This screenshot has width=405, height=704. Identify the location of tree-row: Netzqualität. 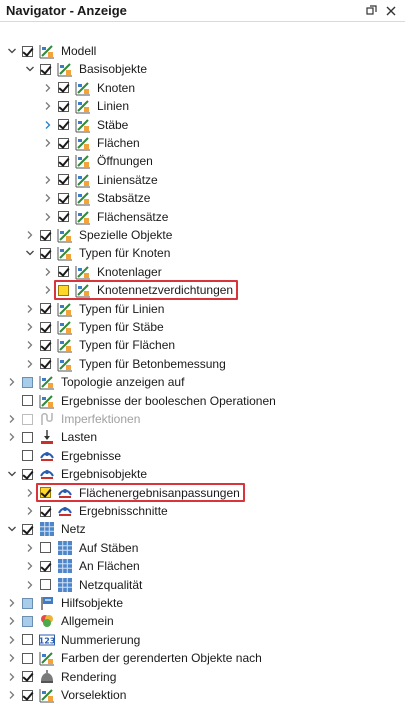
(202, 585).